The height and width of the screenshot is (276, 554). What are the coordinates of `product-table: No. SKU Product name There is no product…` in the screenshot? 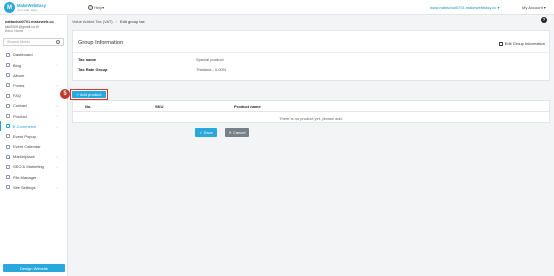 It's located at (311, 111).